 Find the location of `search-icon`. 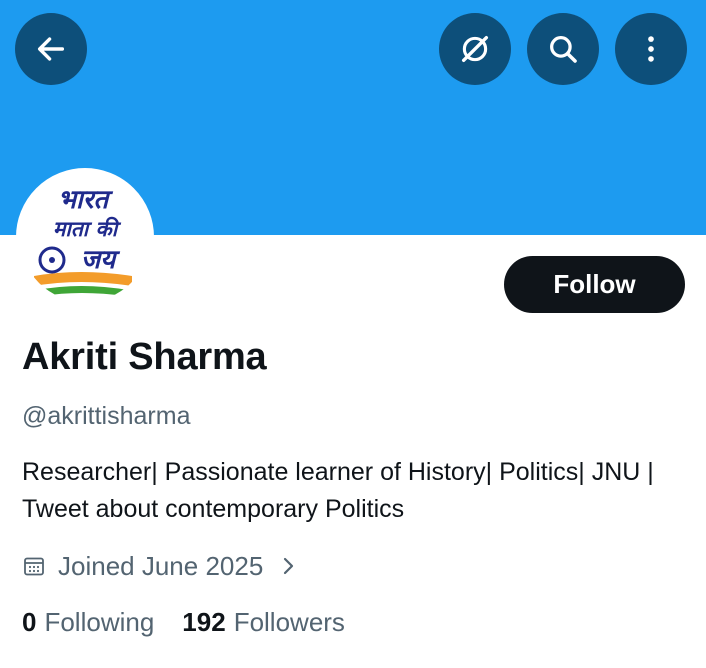

search-icon is located at coordinates (563, 49).